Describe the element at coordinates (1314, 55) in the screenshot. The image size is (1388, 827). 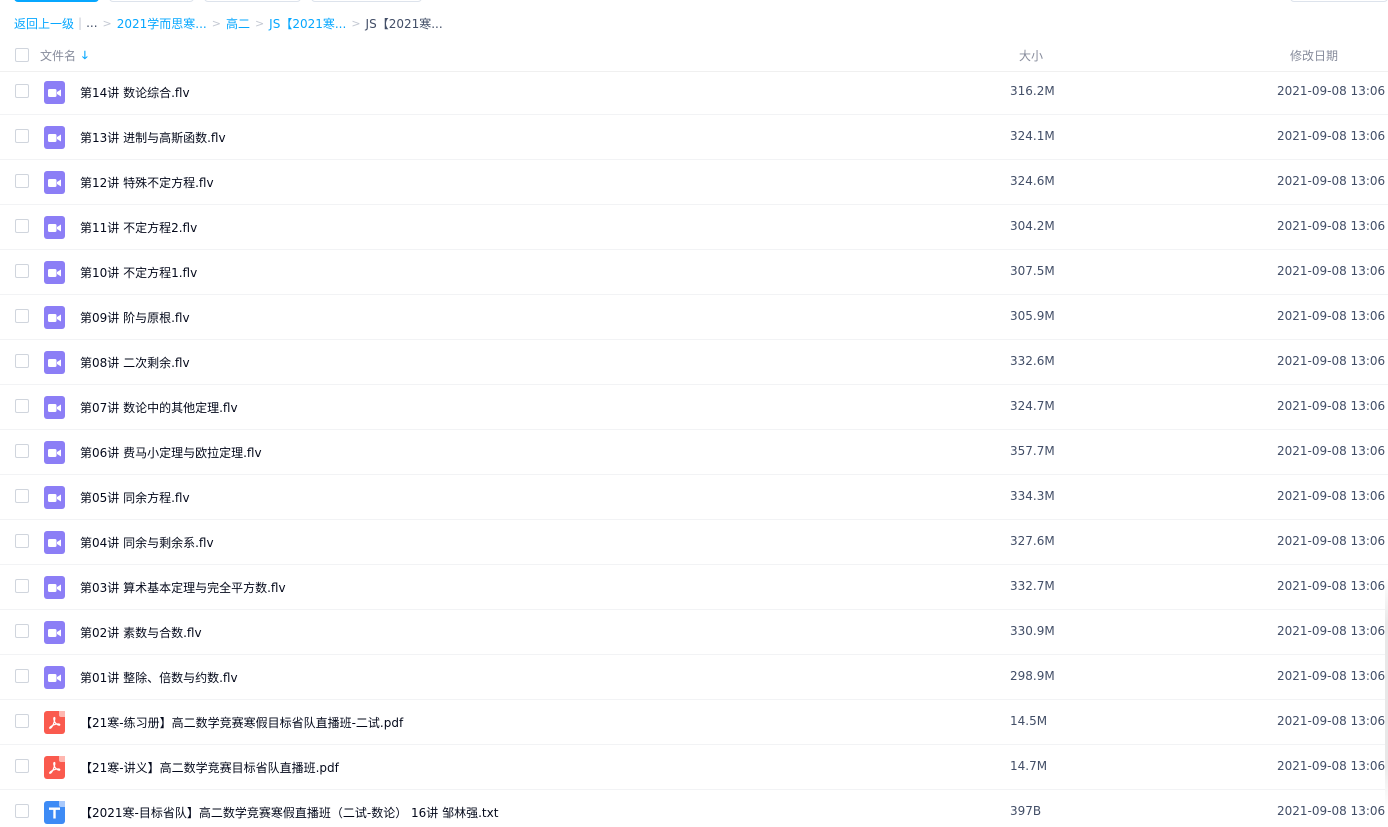
I see `column-header-date: 修改日期` at that location.